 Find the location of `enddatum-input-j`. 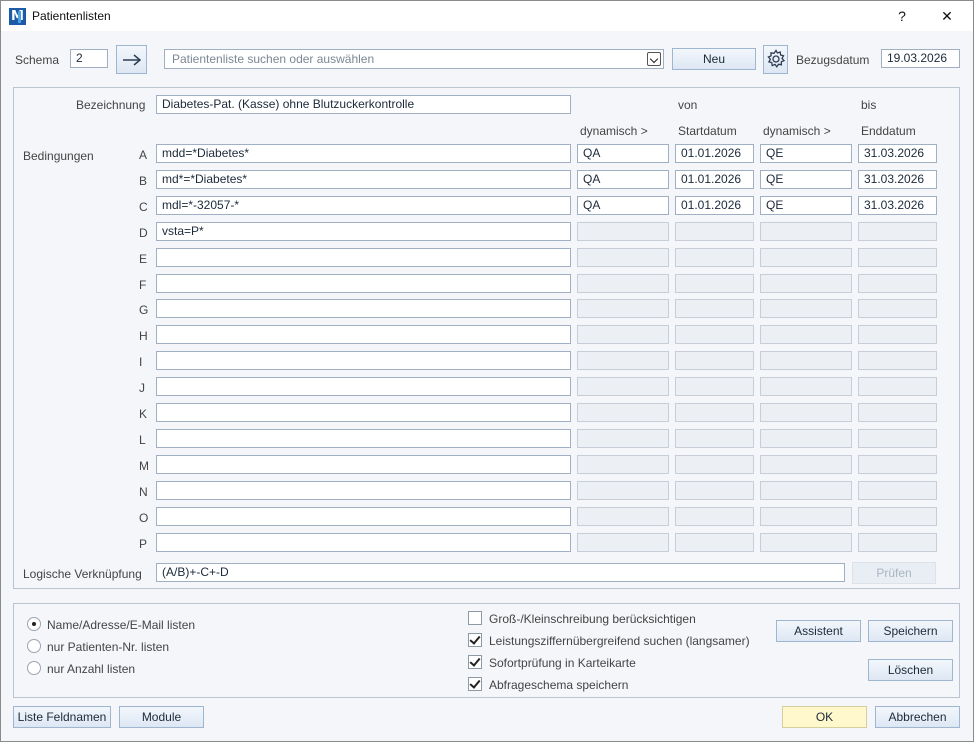

enddatum-input-j is located at coordinates (897, 386).